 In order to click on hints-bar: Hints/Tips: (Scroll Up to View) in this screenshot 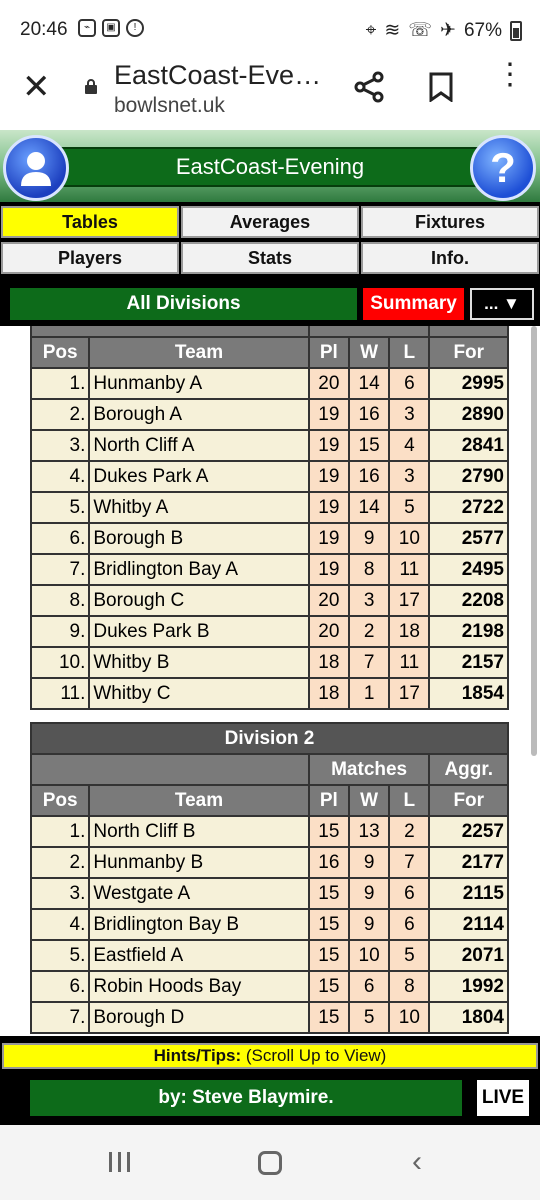, I will do `click(270, 1053)`.